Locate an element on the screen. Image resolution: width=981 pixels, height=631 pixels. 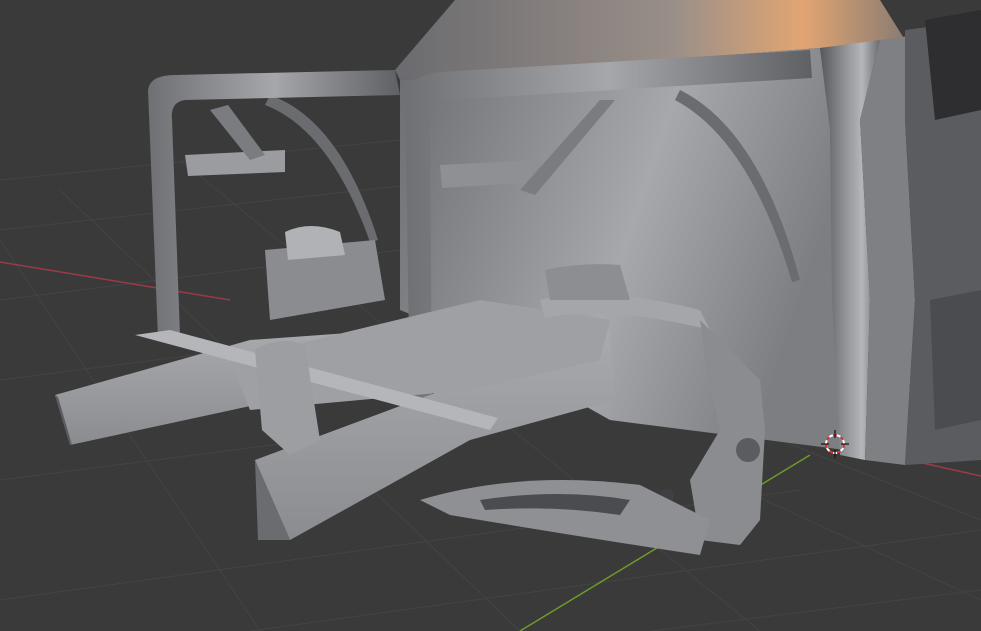
upper-a-frame is located at coordinates (587, 282).